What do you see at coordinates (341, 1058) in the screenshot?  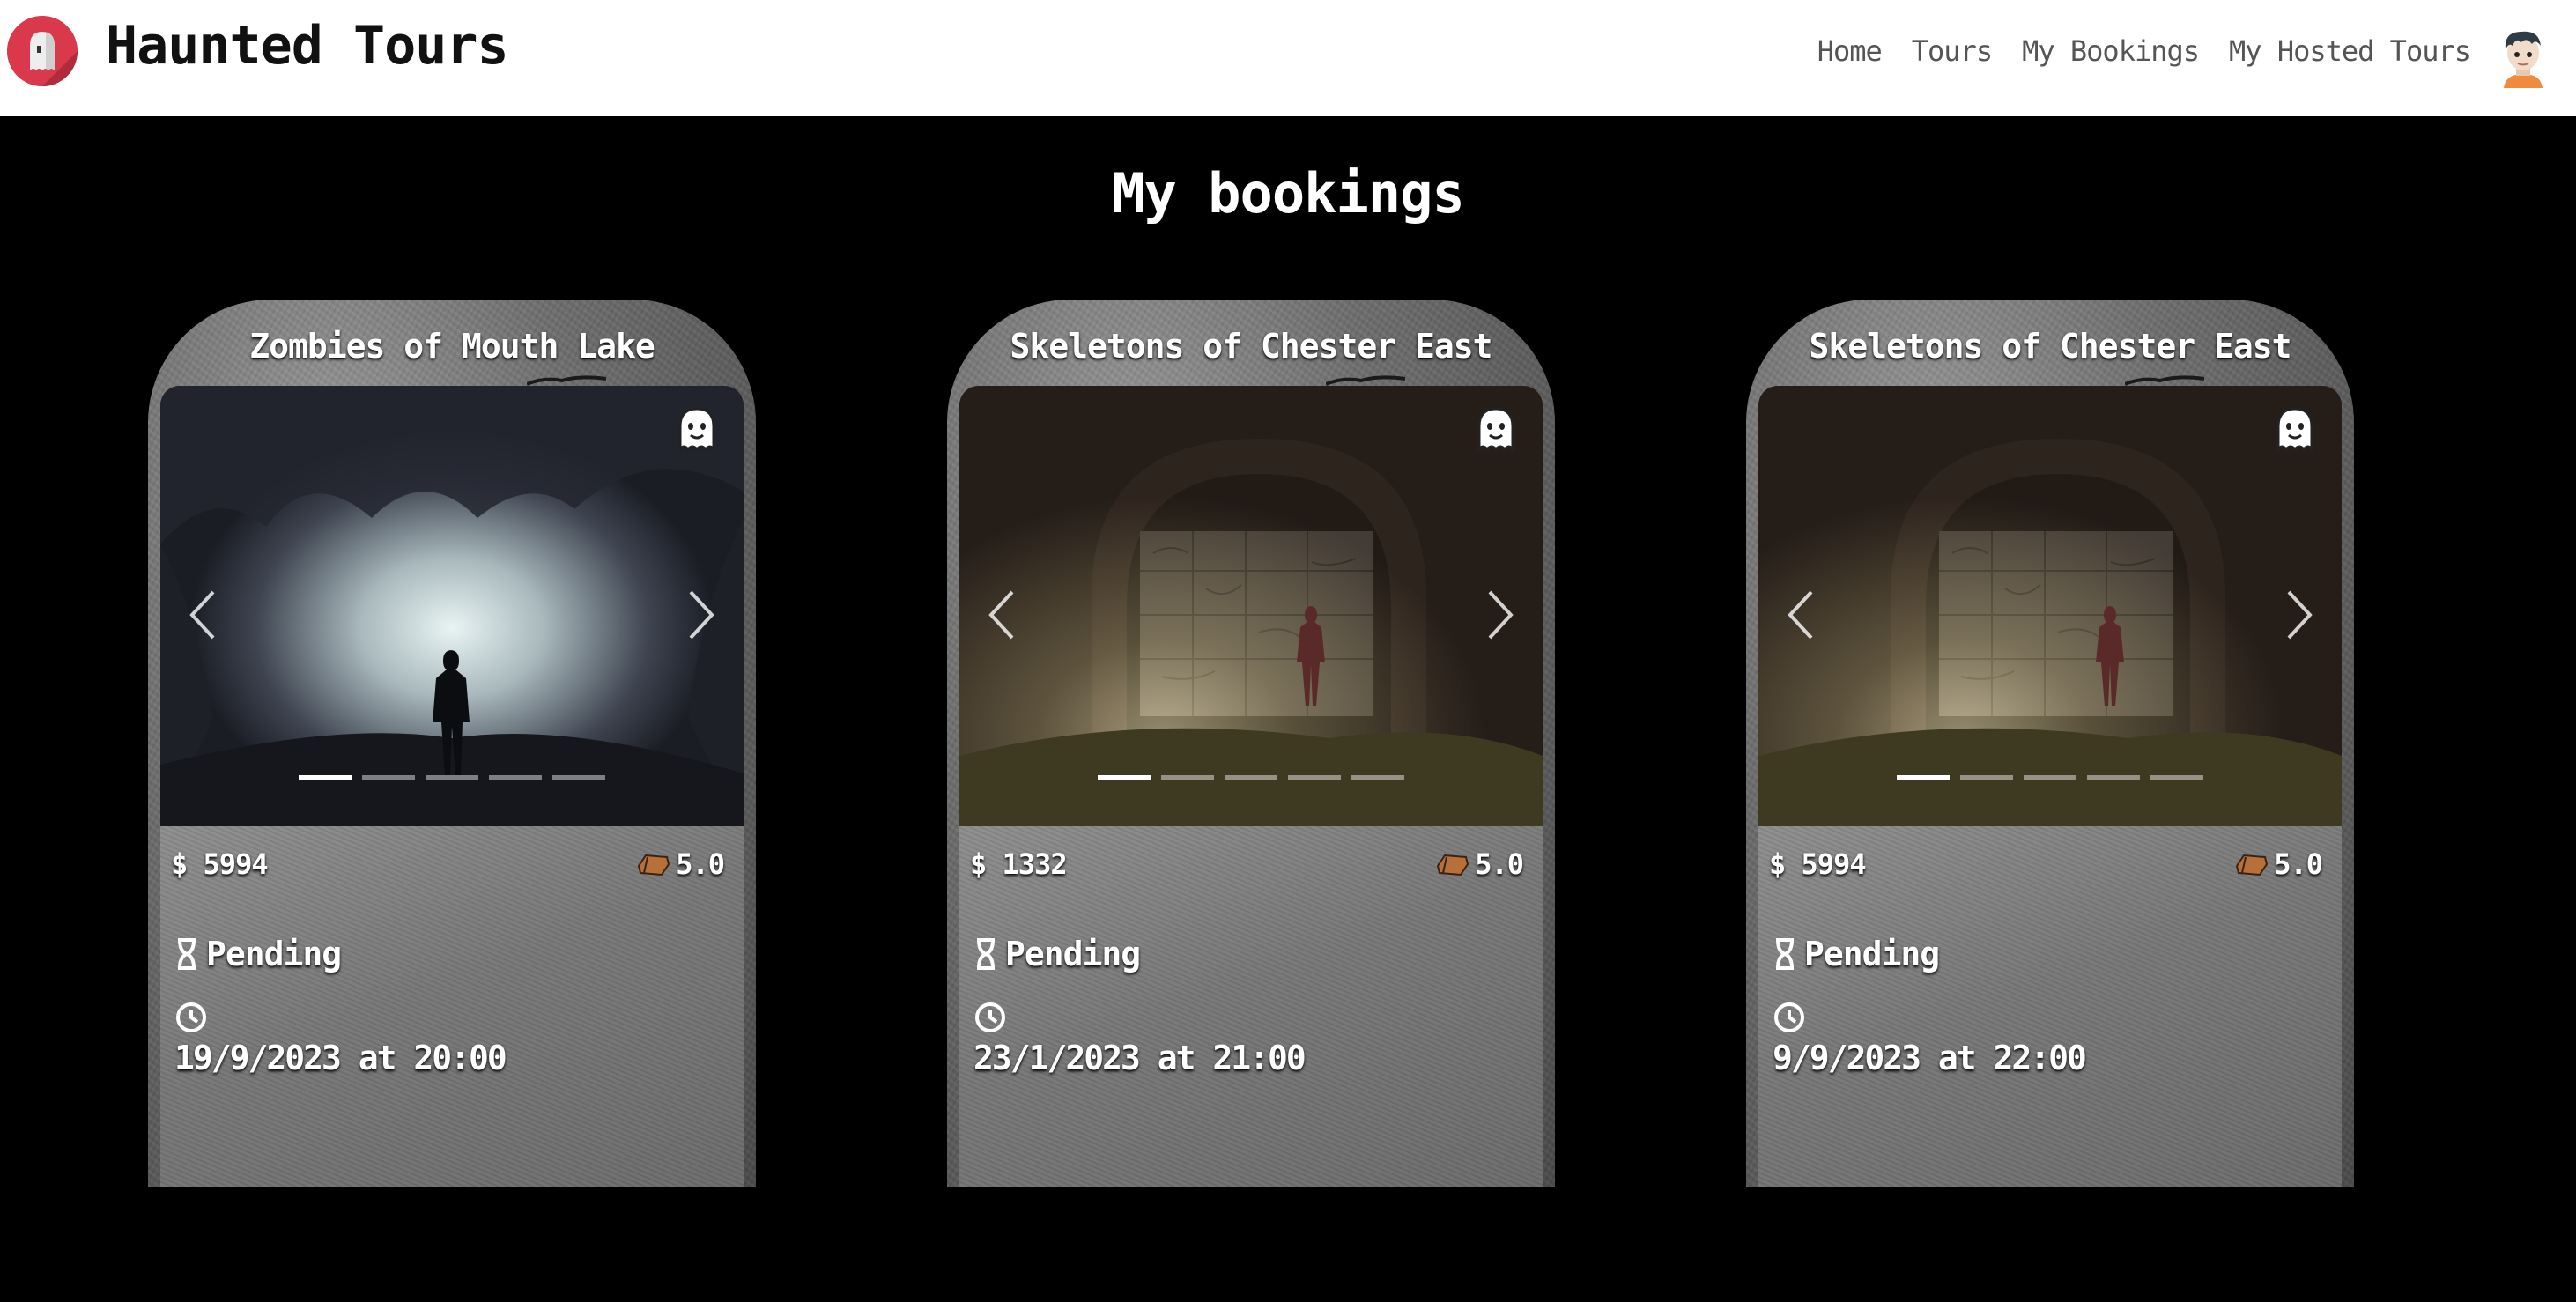 I see `booking-datetime: 19/9/2023 at 20:00` at bounding box center [341, 1058].